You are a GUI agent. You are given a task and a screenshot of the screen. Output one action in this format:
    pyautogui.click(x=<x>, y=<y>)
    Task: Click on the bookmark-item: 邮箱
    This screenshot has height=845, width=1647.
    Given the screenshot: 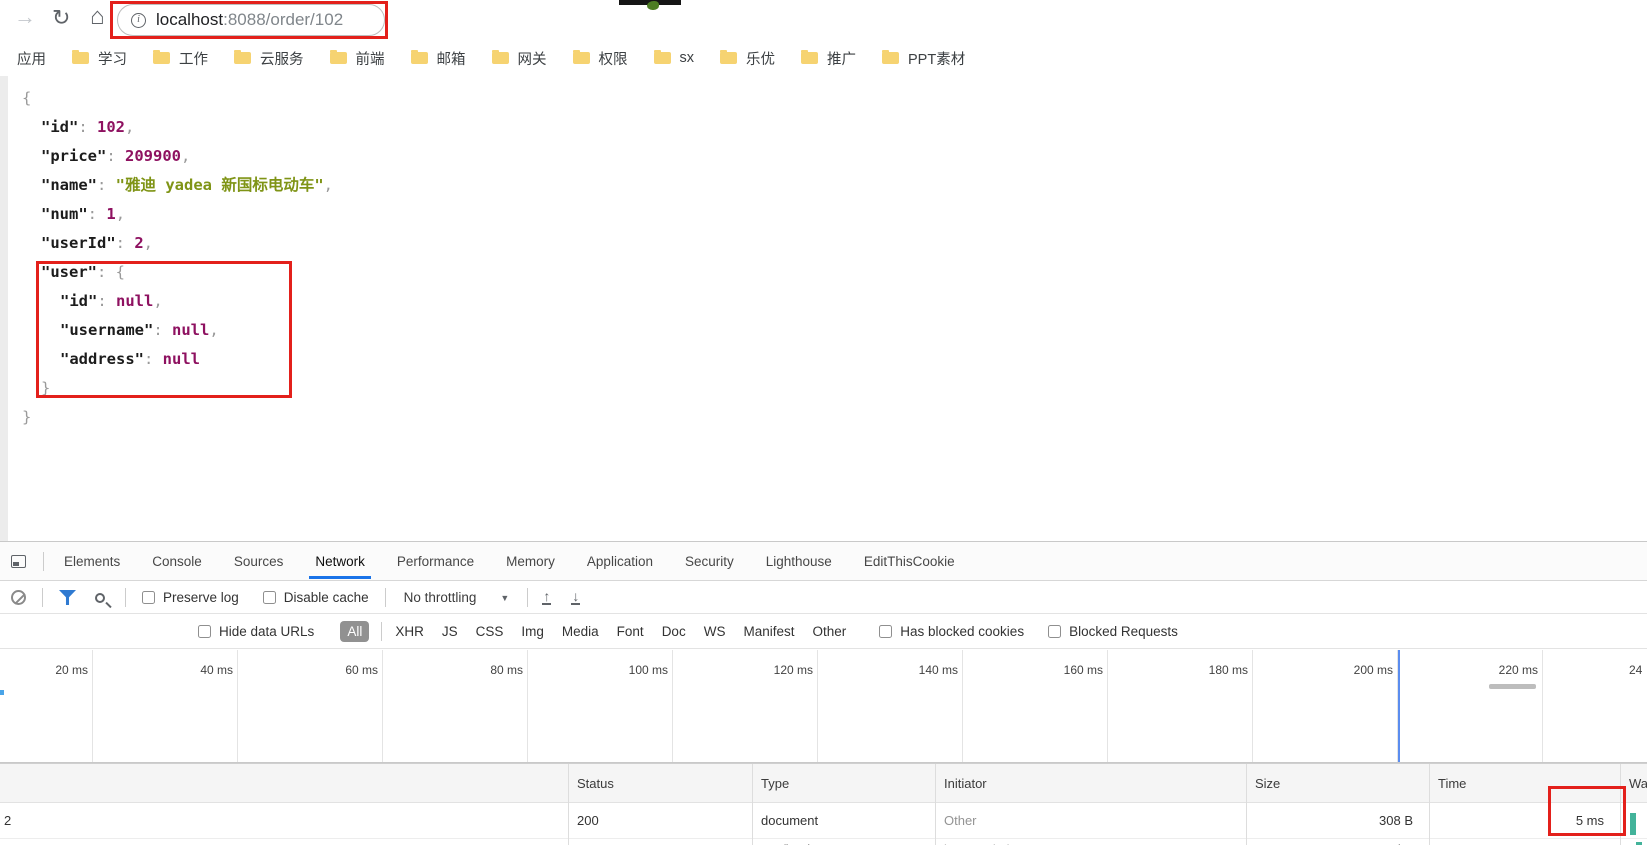 What is the action you would take?
    pyautogui.click(x=439, y=58)
    